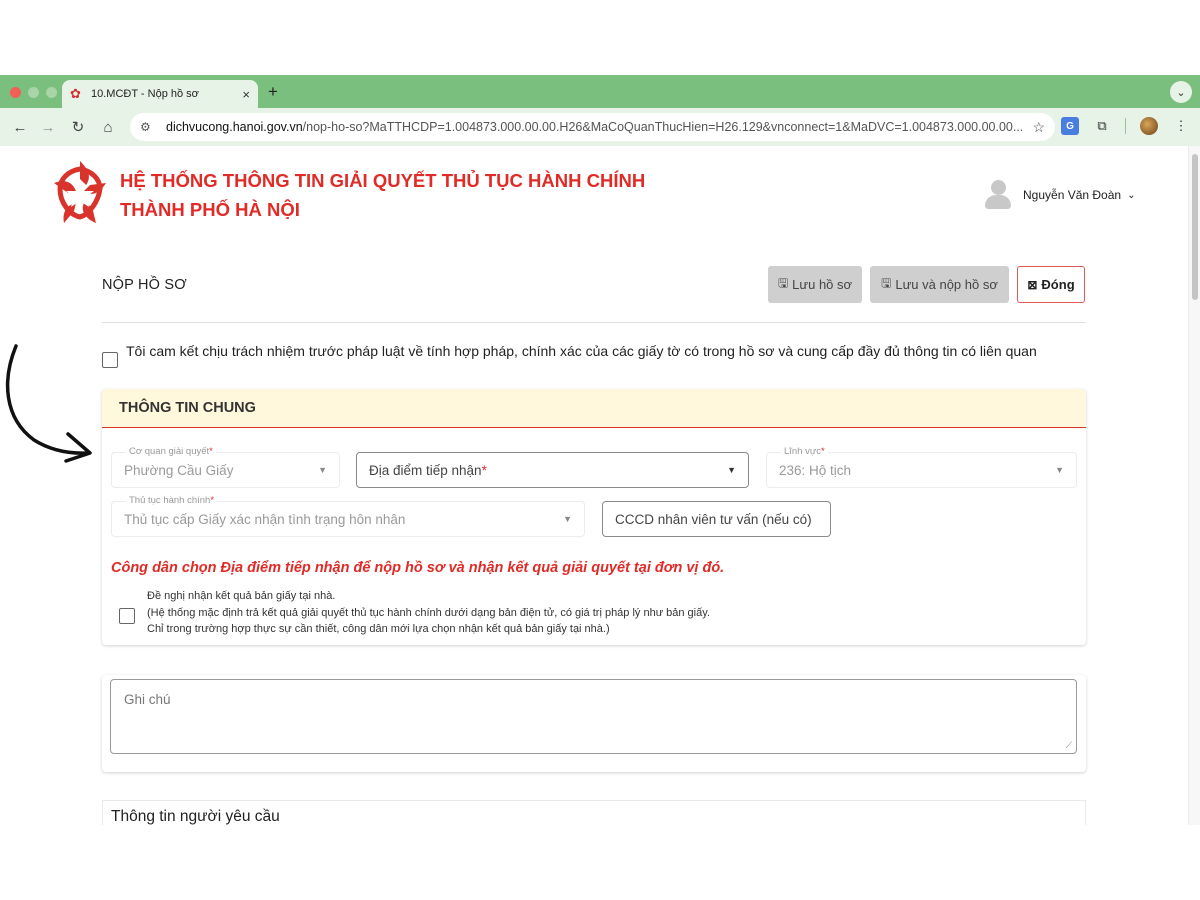 The height and width of the screenshot is (900, 1200). I want to click on user-menu: Nguyễn Văn Đoàn ⌄, so click(1060, 195).